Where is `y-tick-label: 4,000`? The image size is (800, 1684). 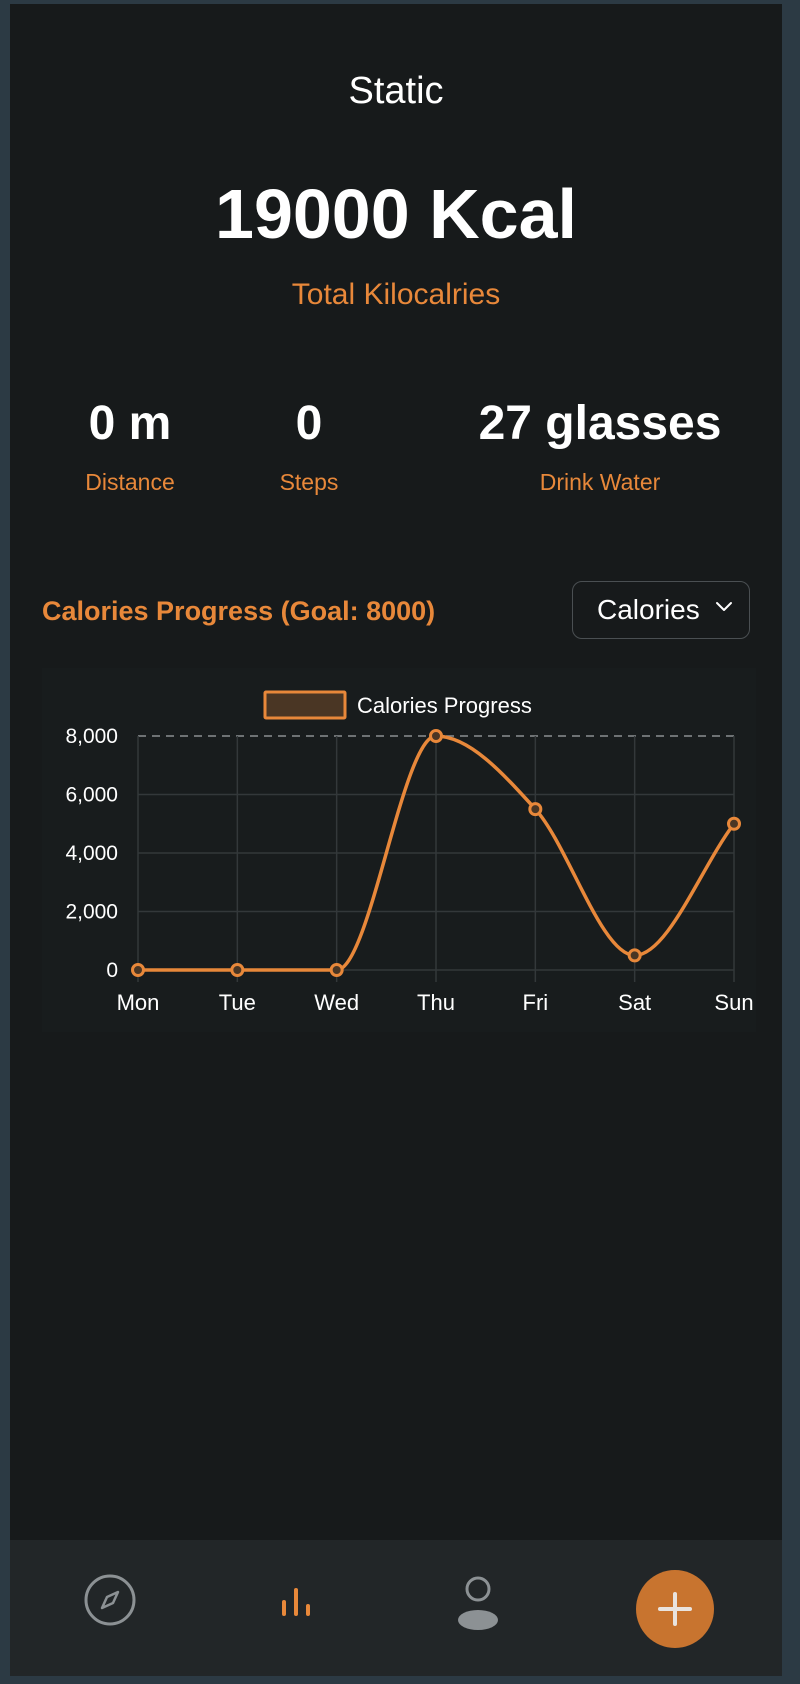
y-tick-label: 4,000 is located at coordinates (91, 853).